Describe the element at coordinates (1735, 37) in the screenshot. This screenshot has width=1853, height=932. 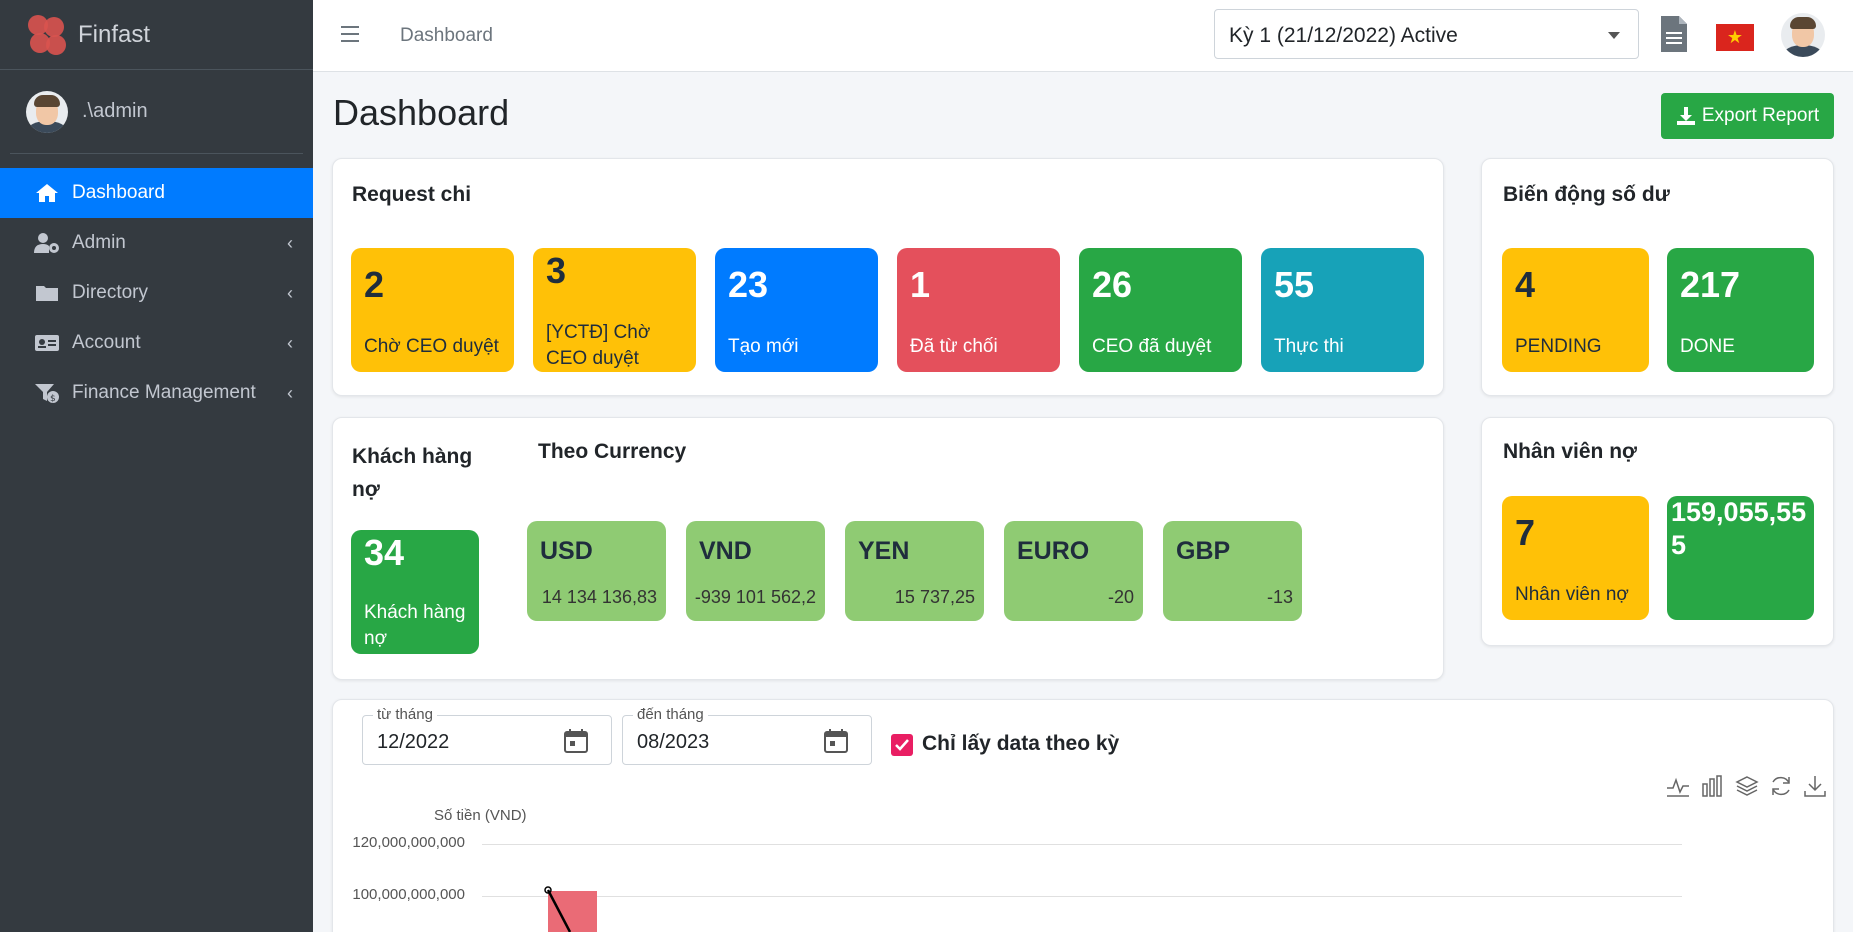
I see `vietnam-flag-icon: ★` at that location.